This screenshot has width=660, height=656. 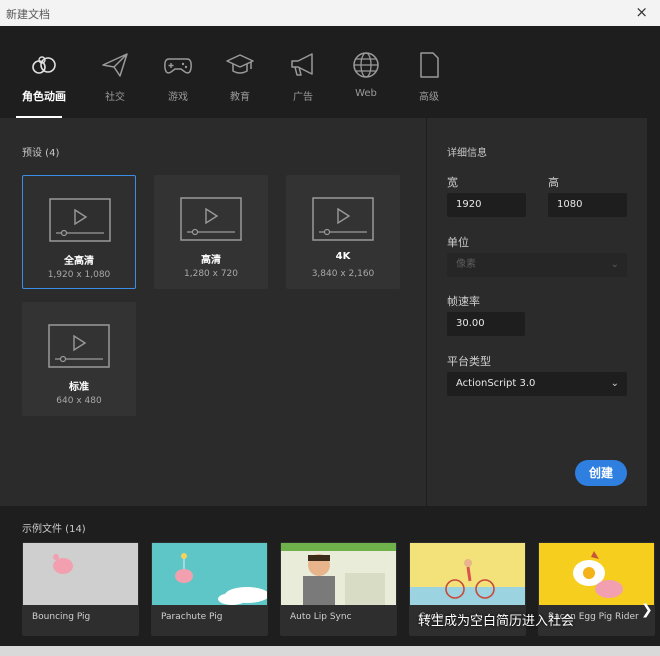 I want to click on tab-social: 社交, so click(x=115, y=76).